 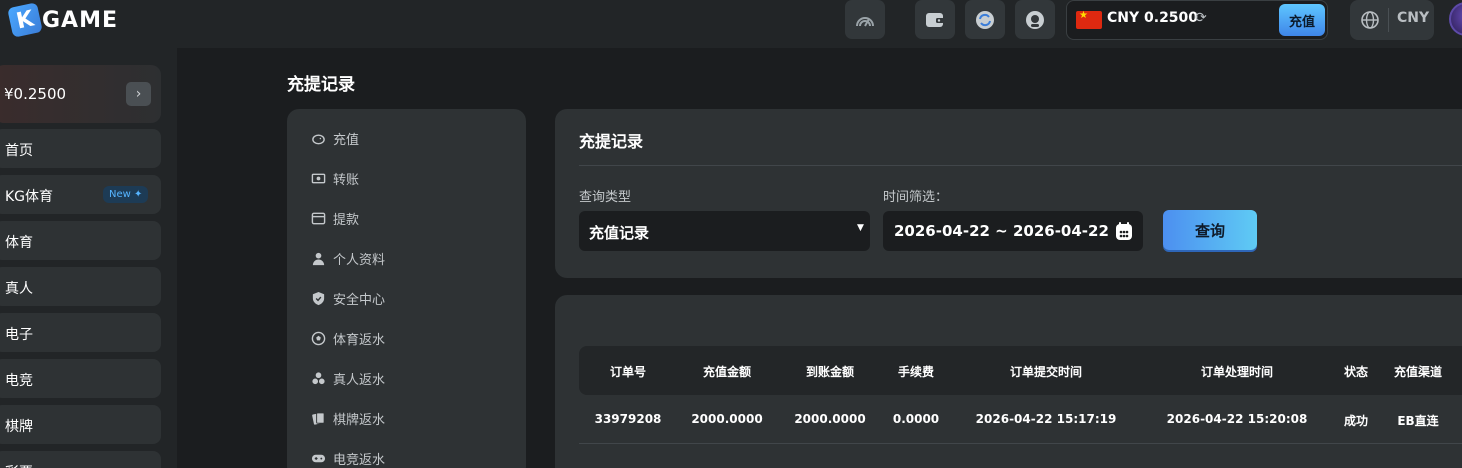 I want to click on transfer-cash-icon, so click(x=318, y=178).